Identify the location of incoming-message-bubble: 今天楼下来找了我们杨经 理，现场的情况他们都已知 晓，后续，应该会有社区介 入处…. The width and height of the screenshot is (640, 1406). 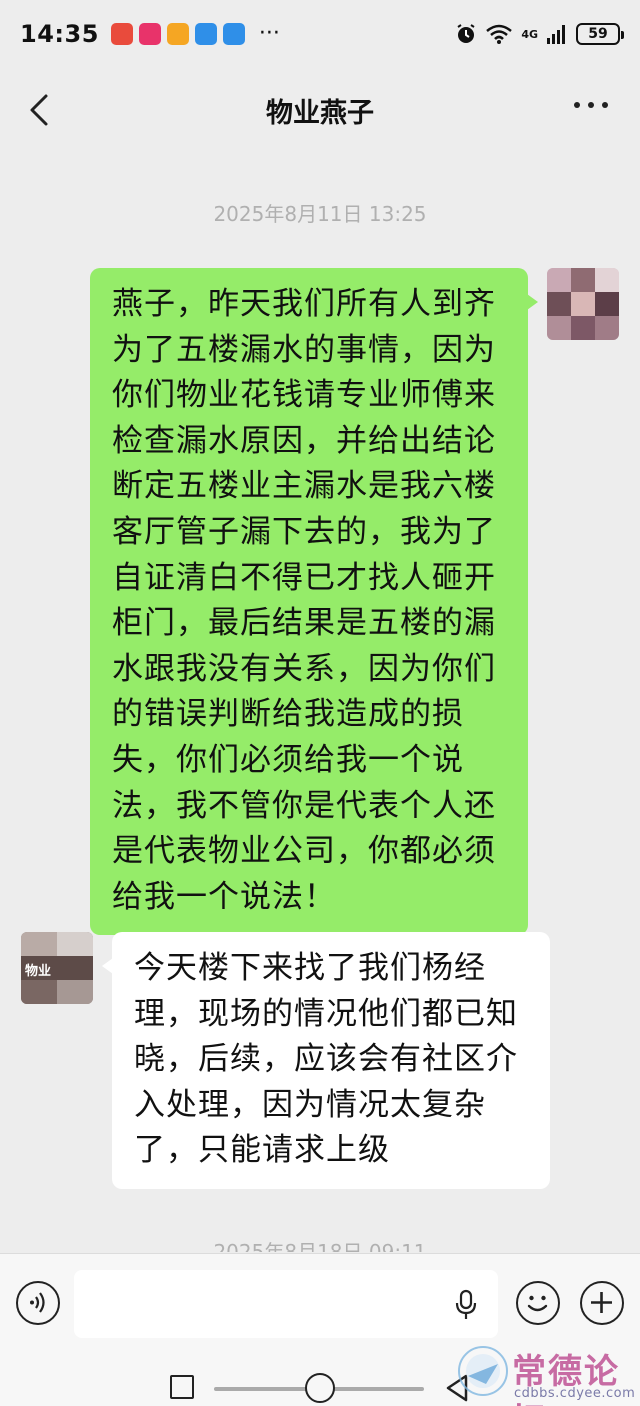
(326, 1060).